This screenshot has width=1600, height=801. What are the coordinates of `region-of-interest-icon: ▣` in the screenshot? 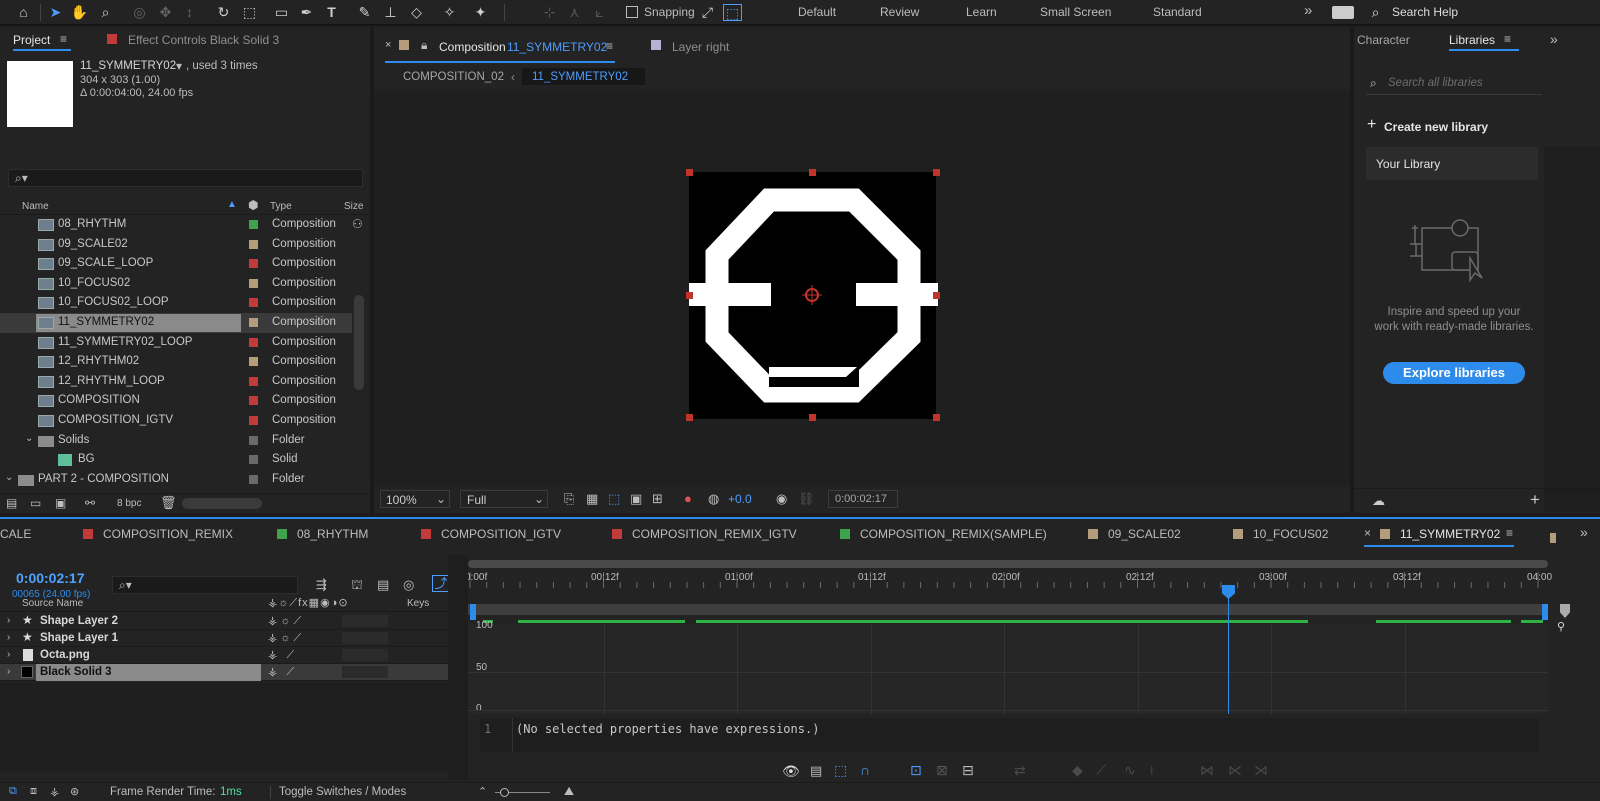 It's located at (636, 499).